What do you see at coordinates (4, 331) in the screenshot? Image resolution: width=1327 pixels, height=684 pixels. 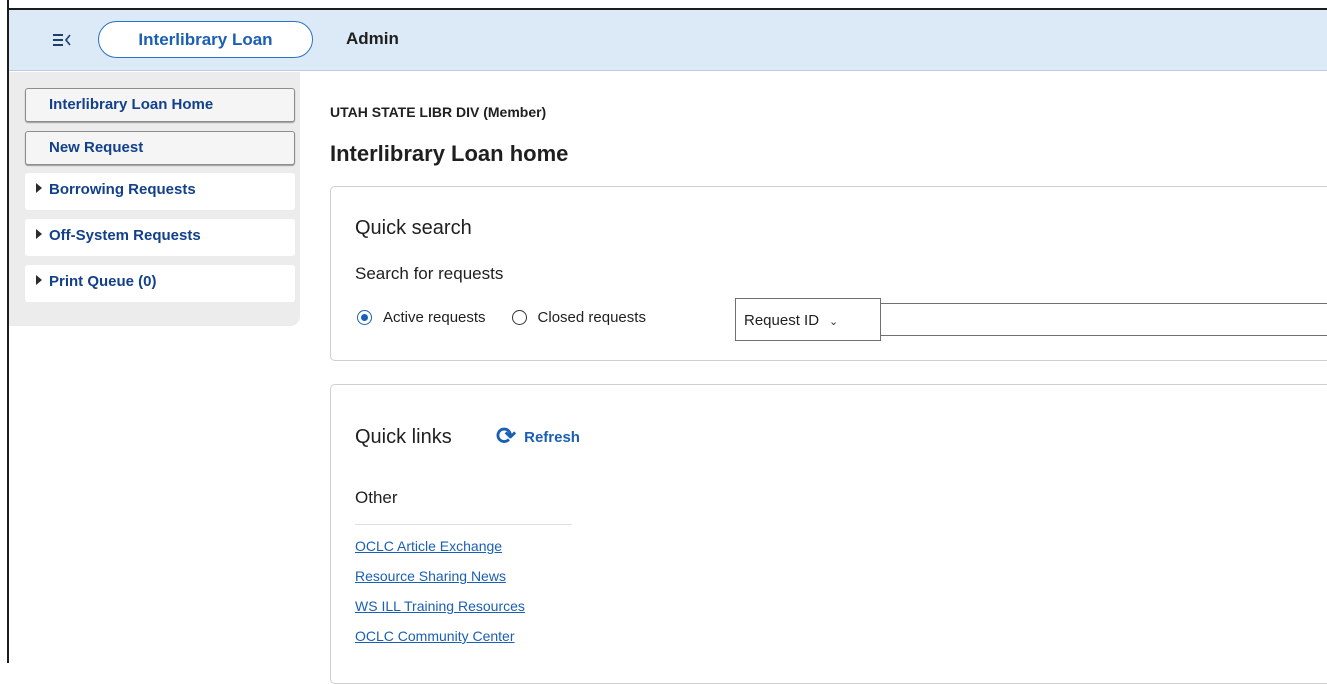 I see `window-left-border` at bounding box center [4, 331].